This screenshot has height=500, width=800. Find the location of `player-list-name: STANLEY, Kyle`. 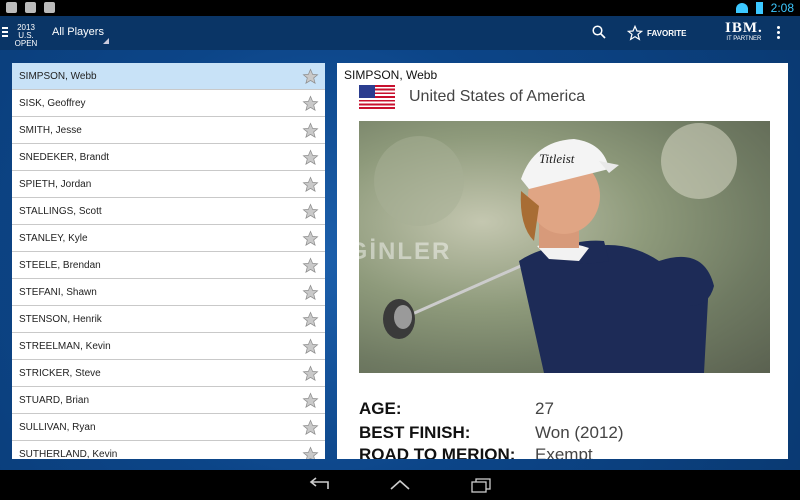

player-list-name: STANLEY, Kyle is located at coordinates (53, 238).